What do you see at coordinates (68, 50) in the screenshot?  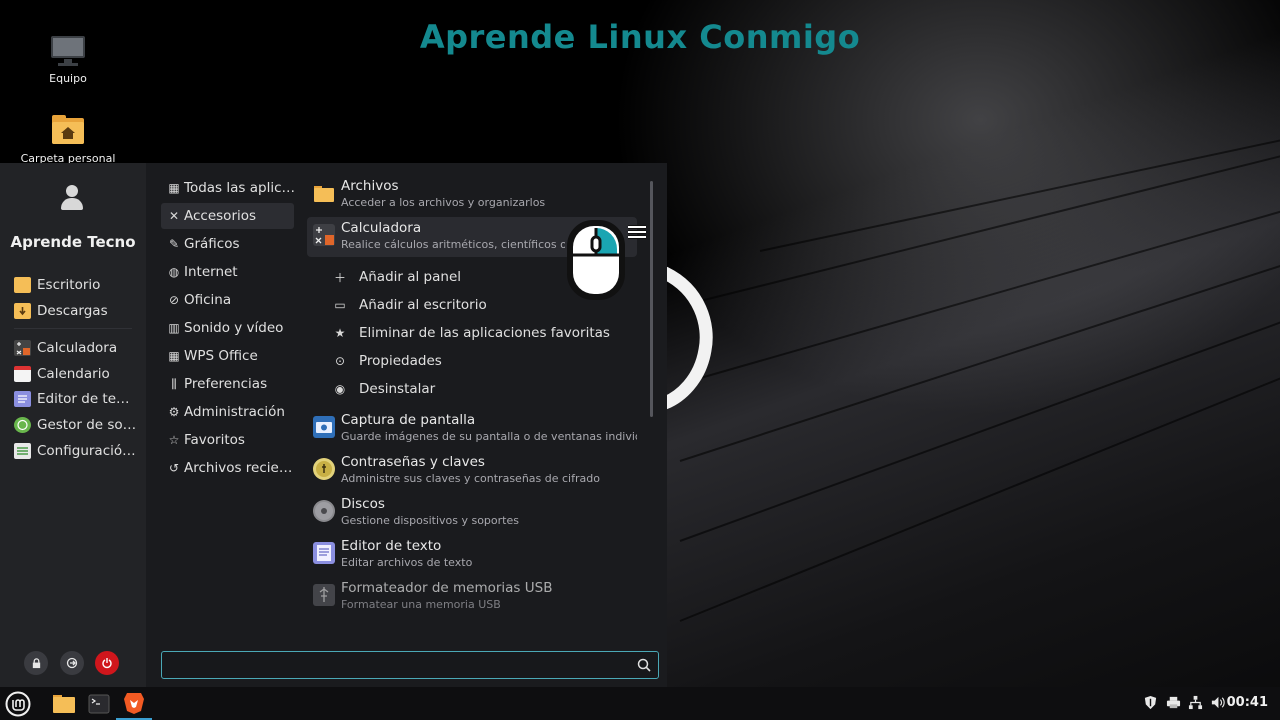 I see `monitor-icon` at bounding box center [68, 50].